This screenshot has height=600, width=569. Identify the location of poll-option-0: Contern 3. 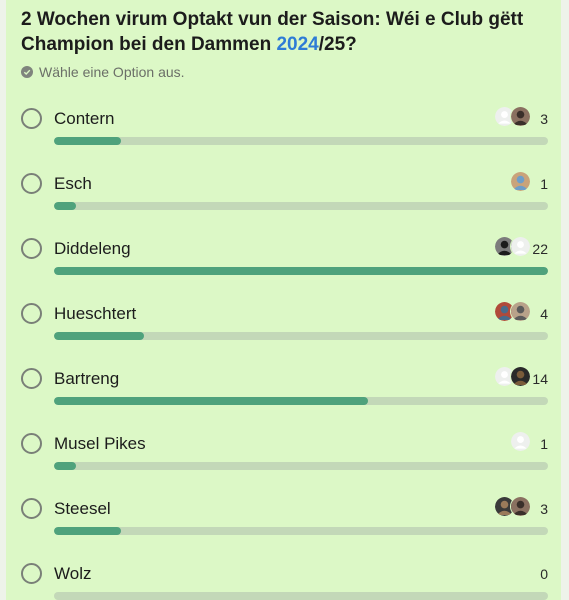
(283, 131).